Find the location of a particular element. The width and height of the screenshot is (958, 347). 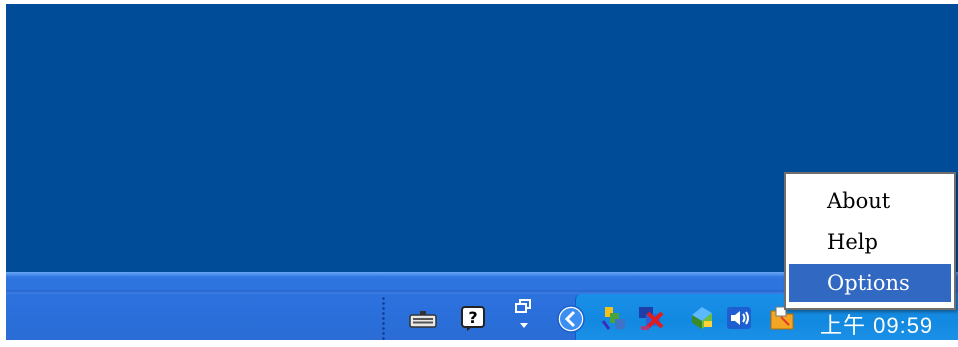

clock: 上午 09:59 is located at coordinates (876, 324).